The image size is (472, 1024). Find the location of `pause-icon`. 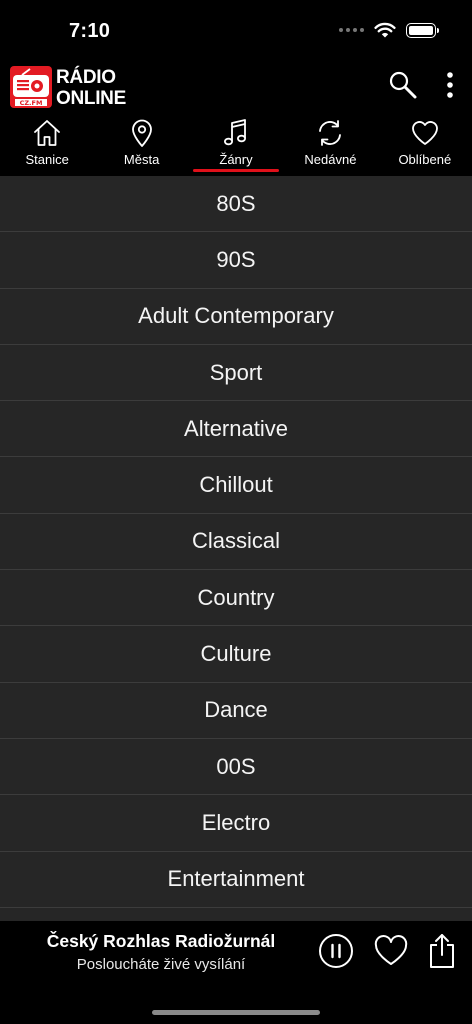

pause-icon is located at coordinates (336, 951).